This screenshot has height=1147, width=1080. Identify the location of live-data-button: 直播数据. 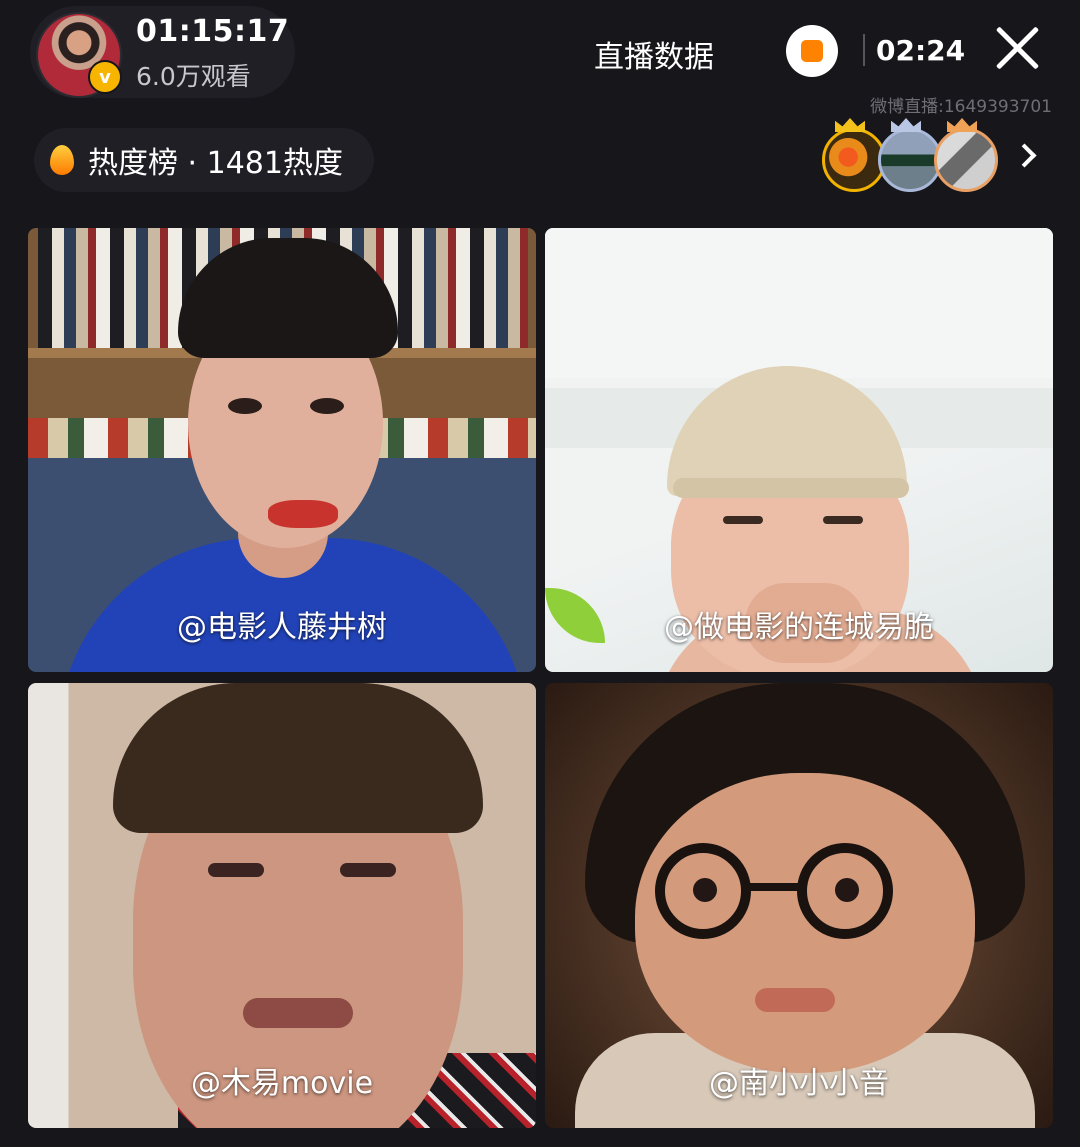
(654, 54).